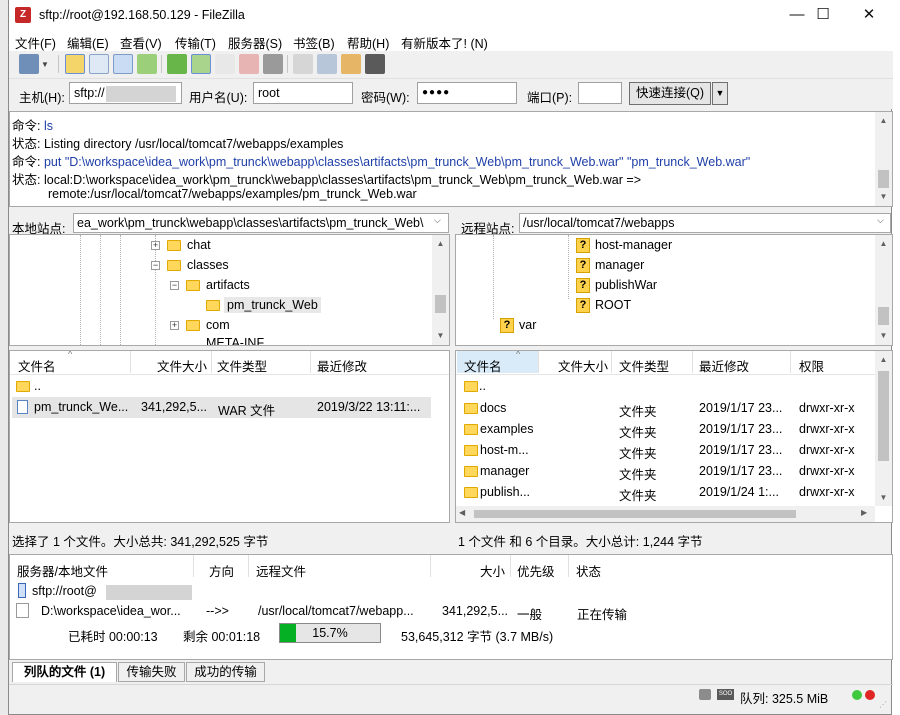 This screenshot has width=900, height=715. What do you see at coordinates (600, 93) in the screenshot?
I see `port-input` at bounding box center [600, 93].